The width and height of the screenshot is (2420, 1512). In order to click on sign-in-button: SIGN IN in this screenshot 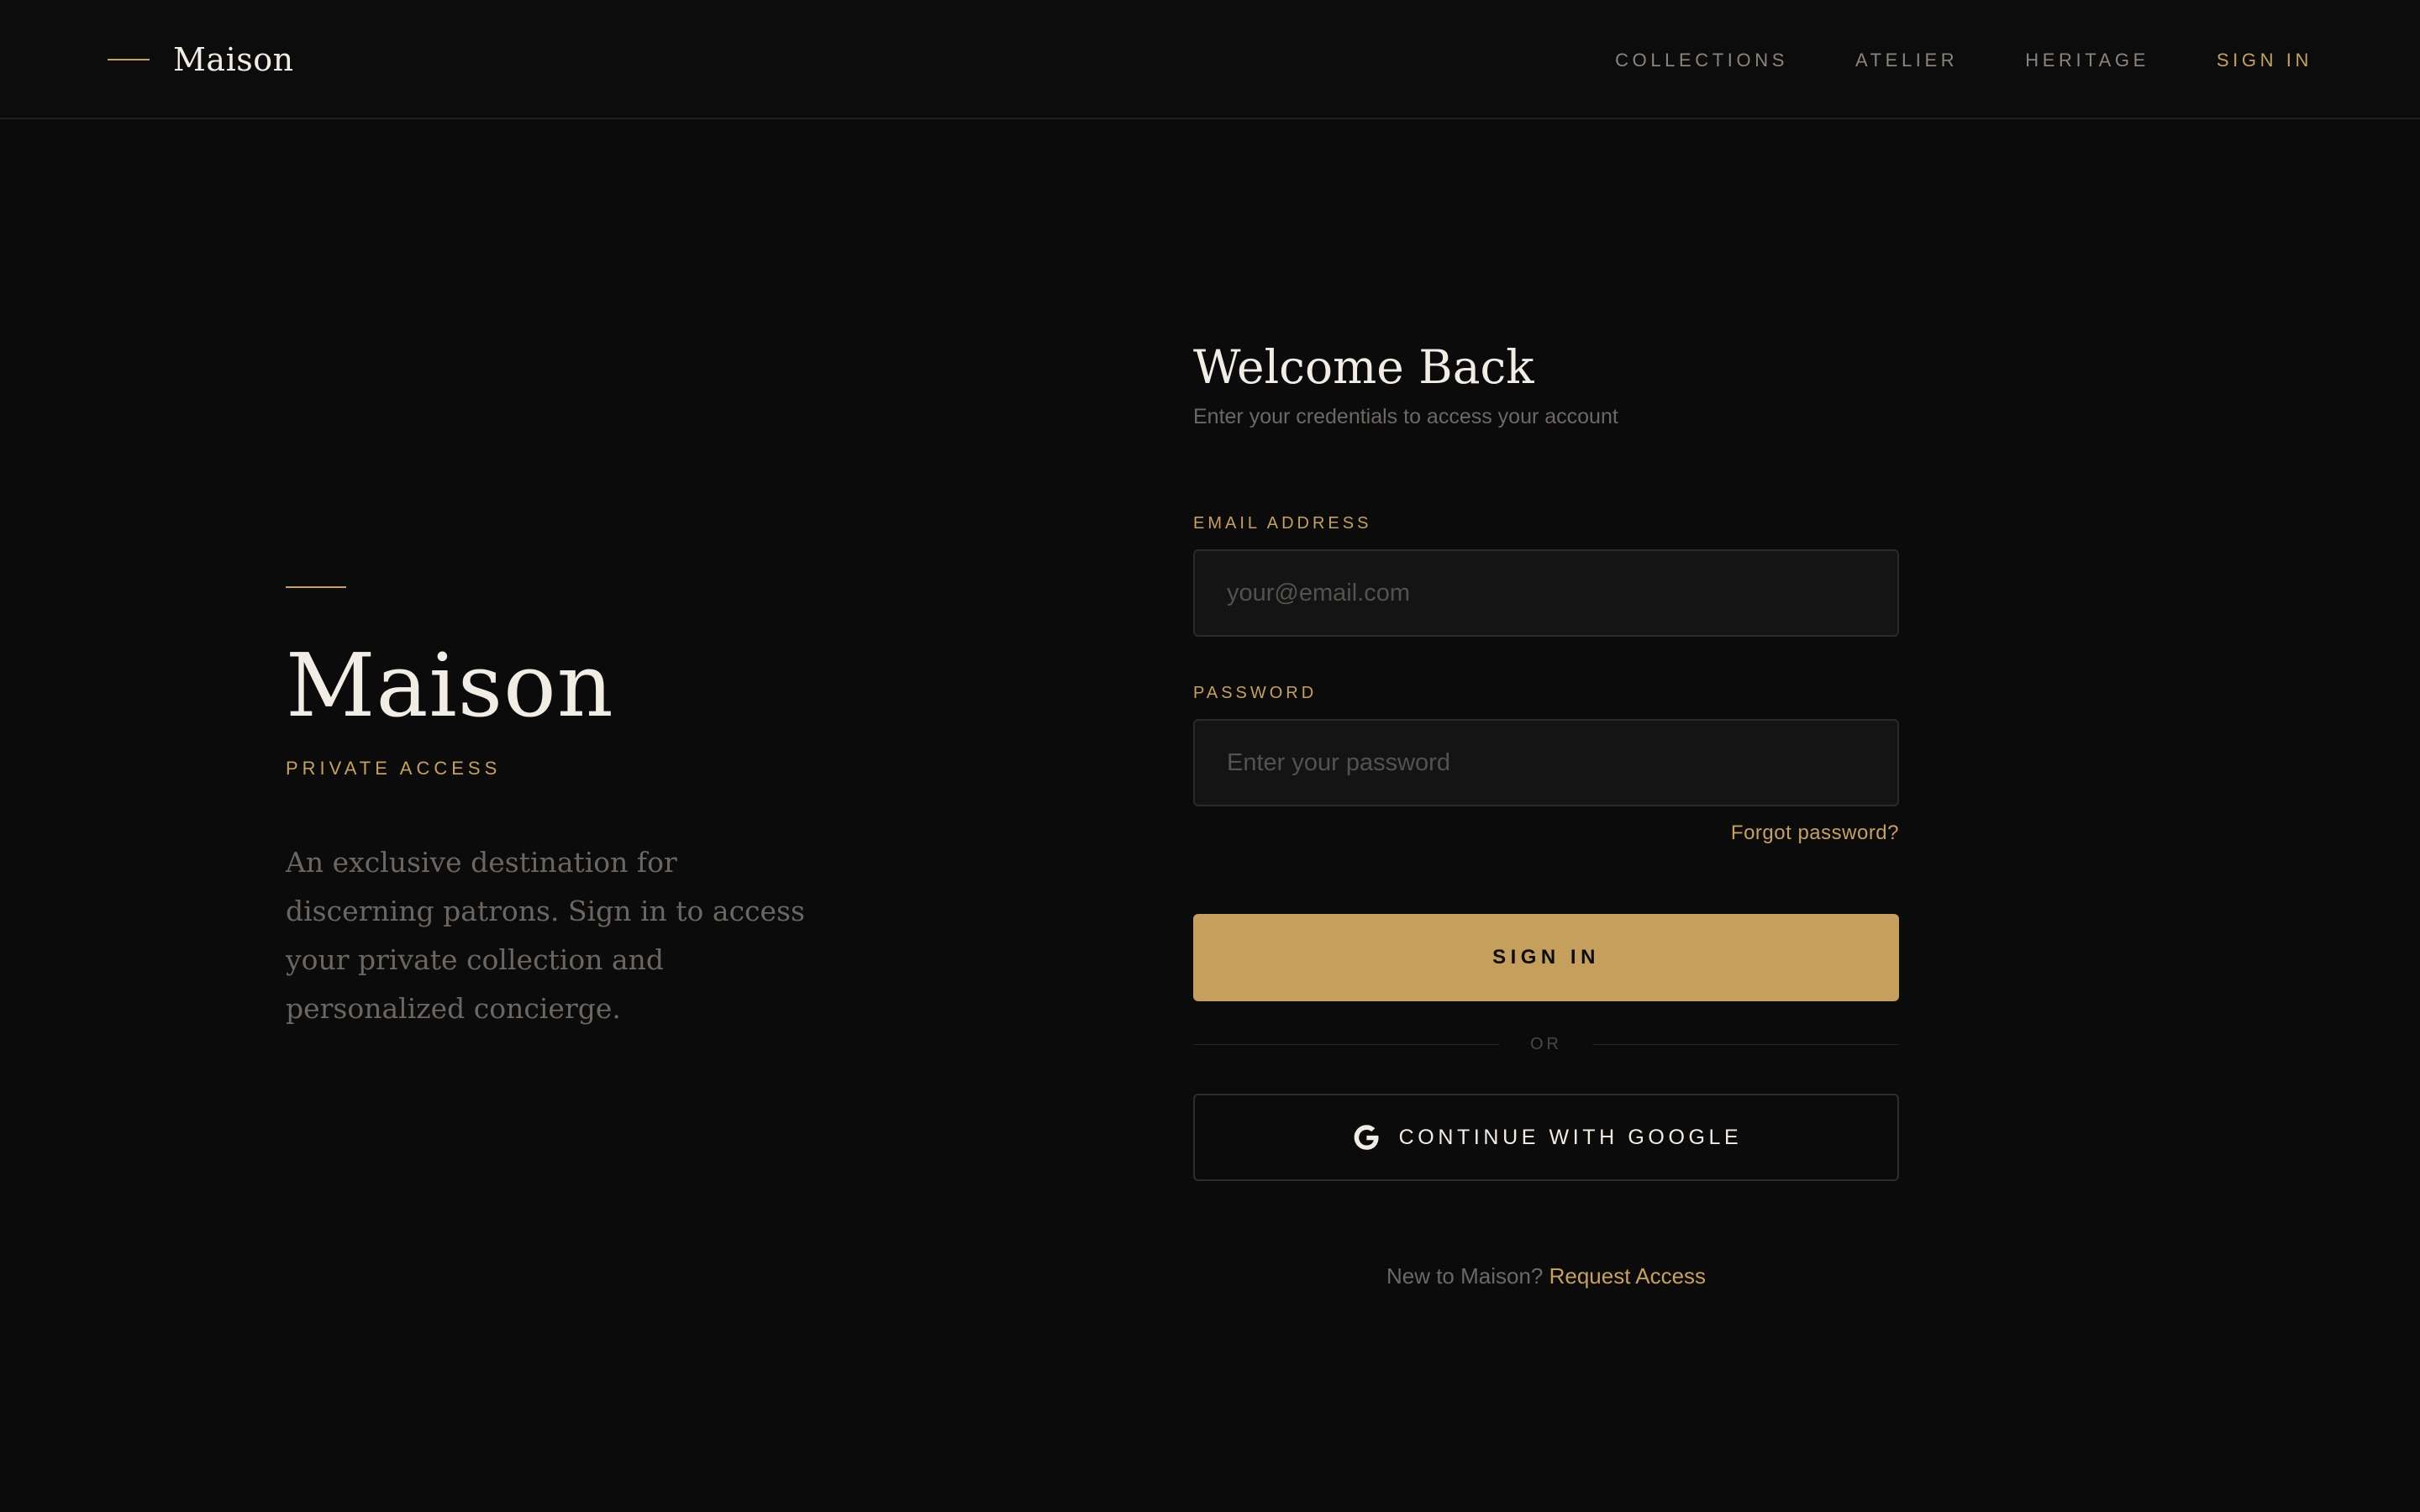, I will do `click(1546, 957)`.